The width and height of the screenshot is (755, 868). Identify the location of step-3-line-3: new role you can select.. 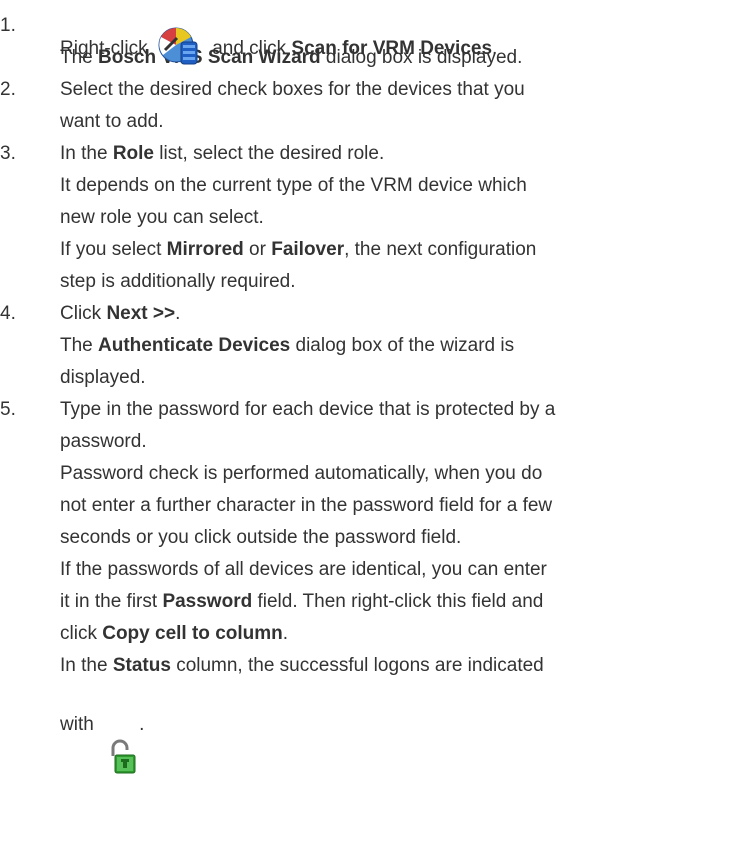
(162, 217).